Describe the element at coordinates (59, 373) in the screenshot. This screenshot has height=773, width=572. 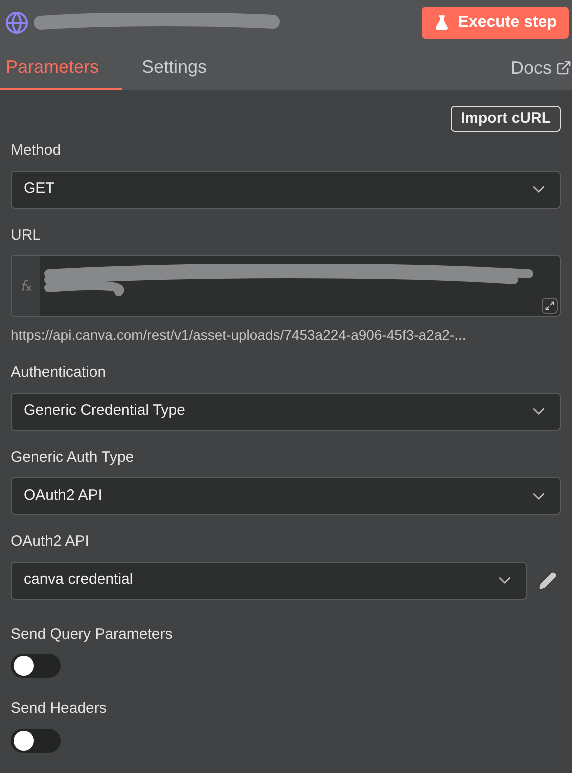
I see `field-label: Authentication` at that location.